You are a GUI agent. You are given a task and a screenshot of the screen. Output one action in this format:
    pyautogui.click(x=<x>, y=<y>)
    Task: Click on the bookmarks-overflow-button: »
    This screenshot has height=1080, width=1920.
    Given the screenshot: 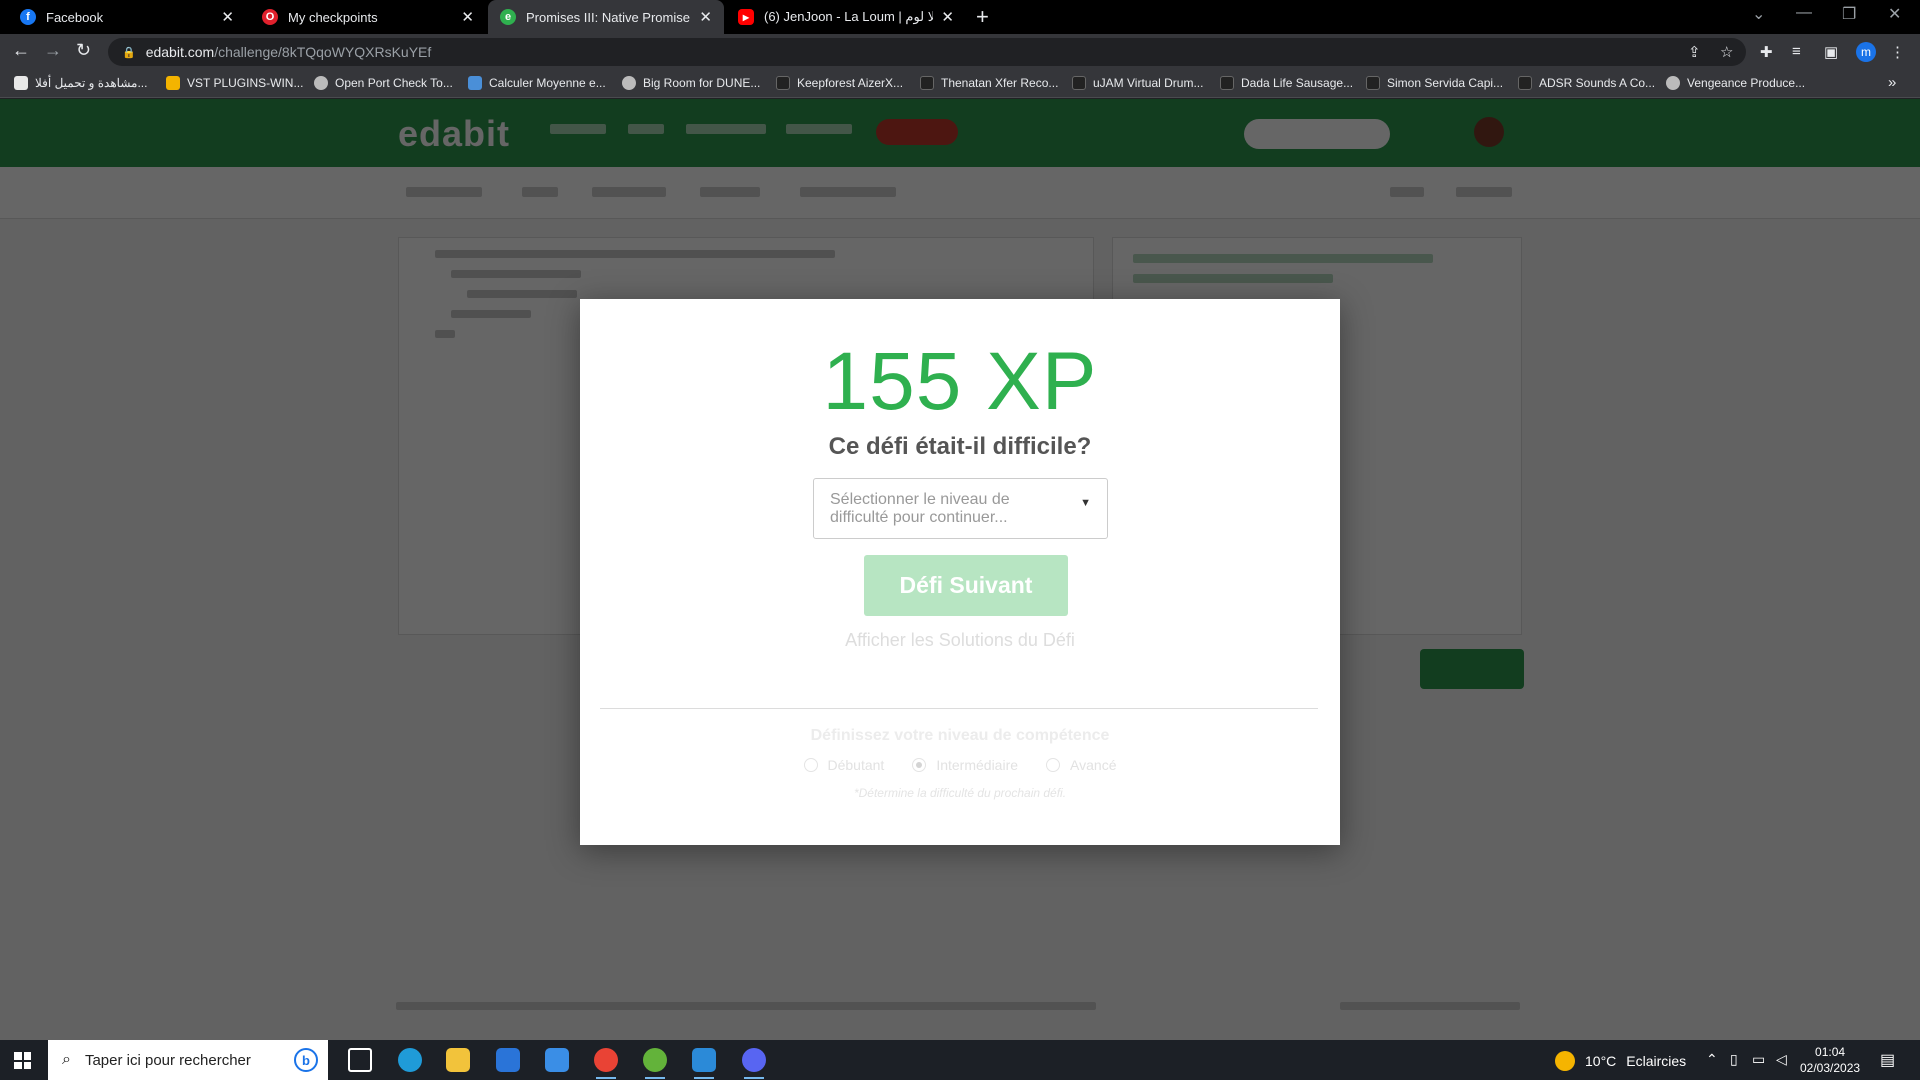 What is the action you would take?
    pyautogui.click(x=1892, y=82)
    